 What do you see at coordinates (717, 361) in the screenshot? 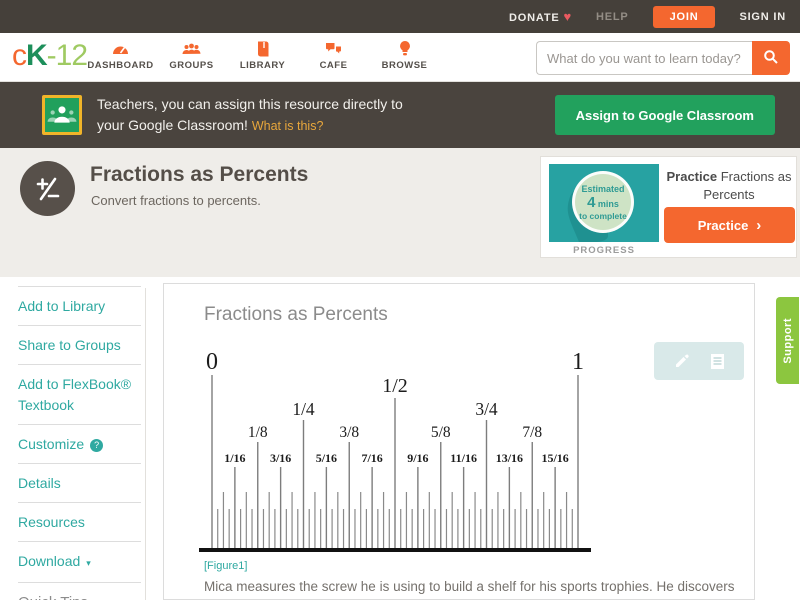
I see `notes-icon` at bounding box center [717, 361].